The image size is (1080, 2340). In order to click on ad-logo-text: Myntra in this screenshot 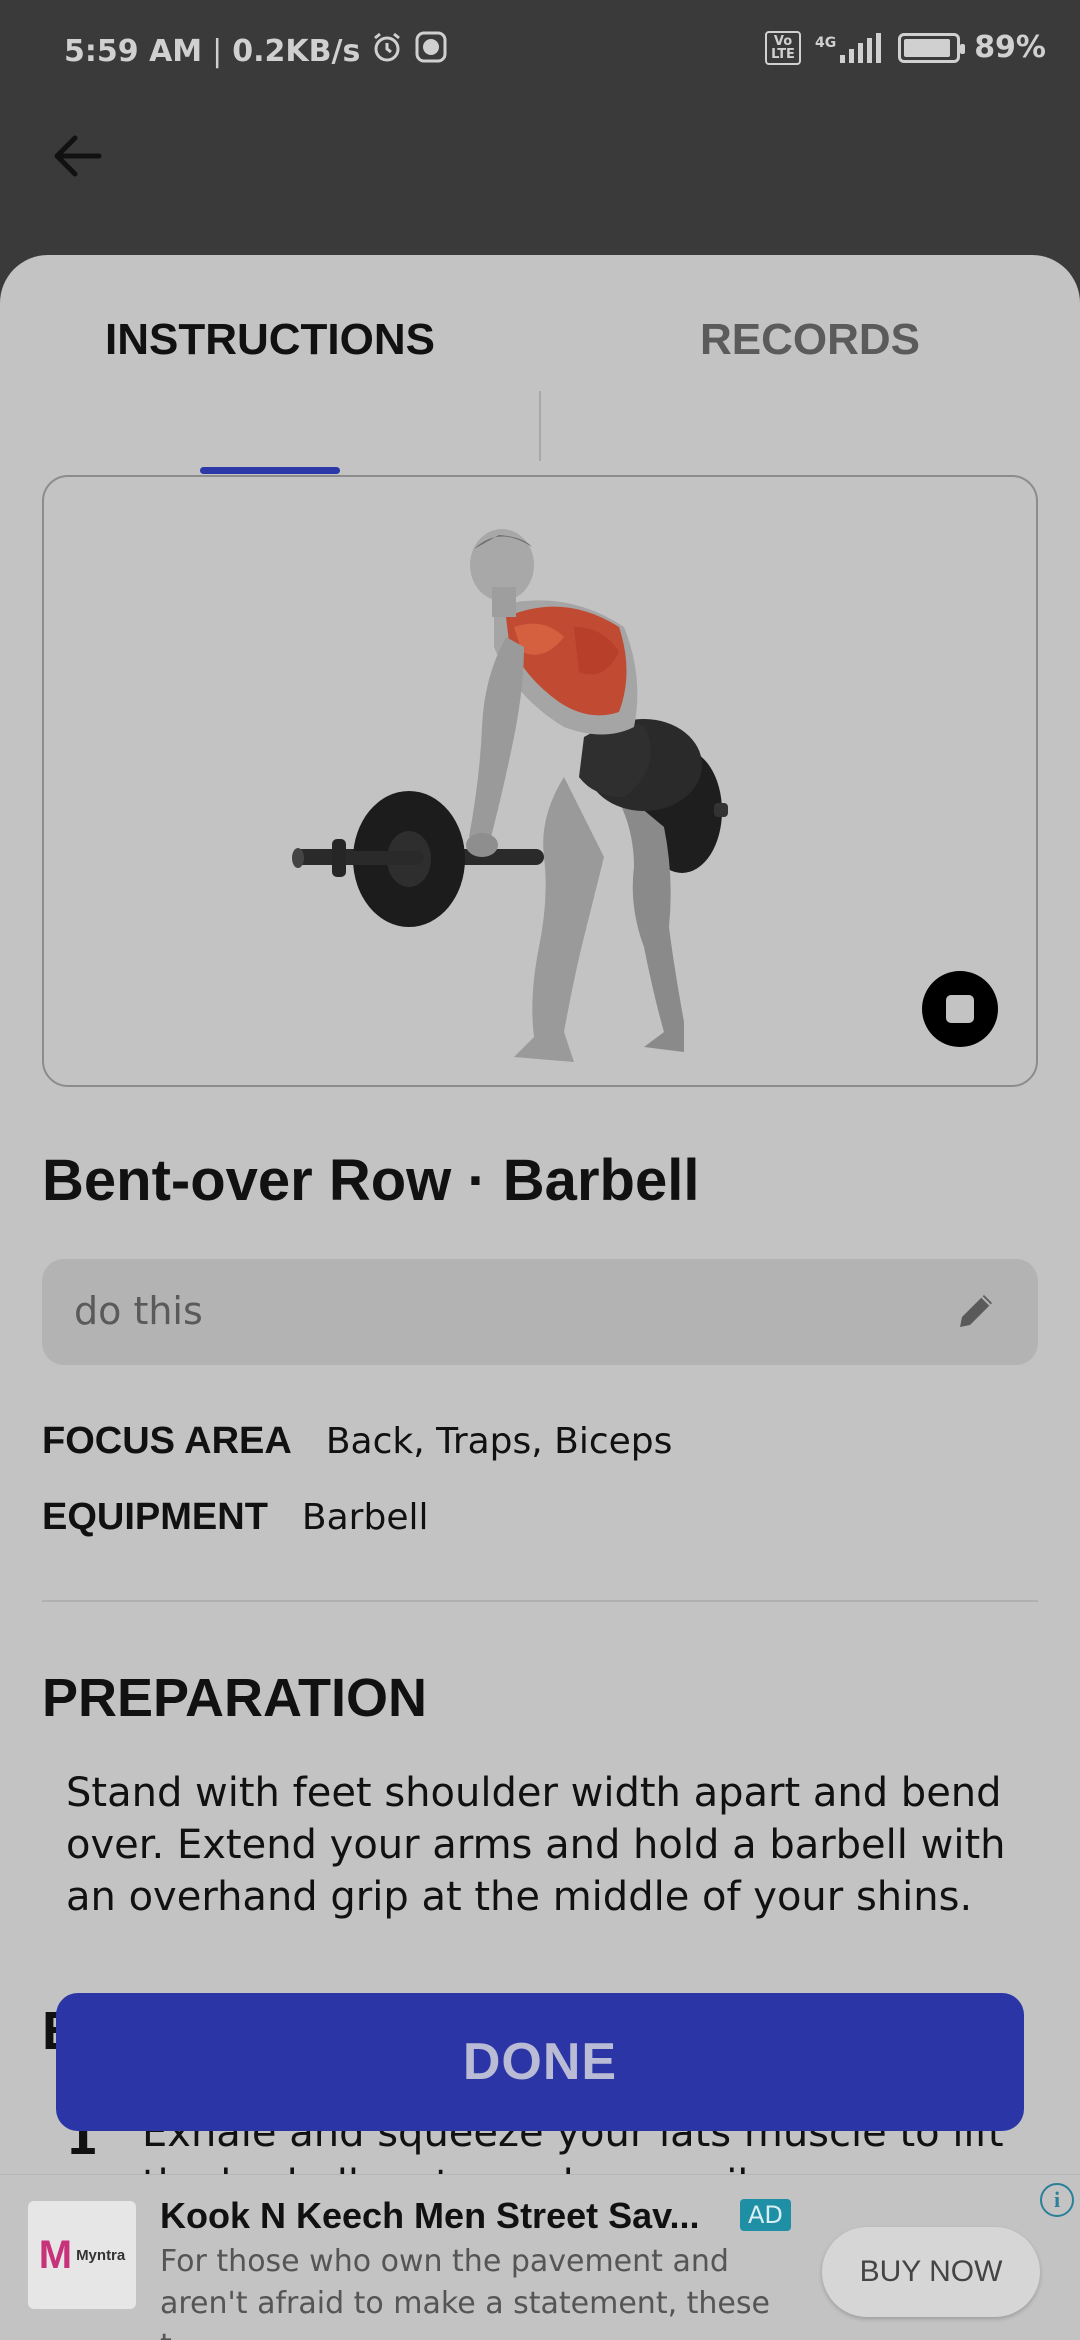, I will do `click(101, 2255)`.